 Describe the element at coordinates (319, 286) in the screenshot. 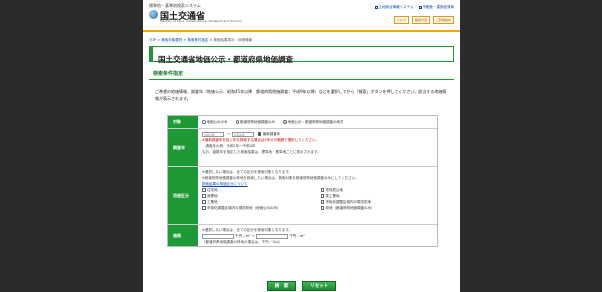

I see `reset-button: リセット` at that location.